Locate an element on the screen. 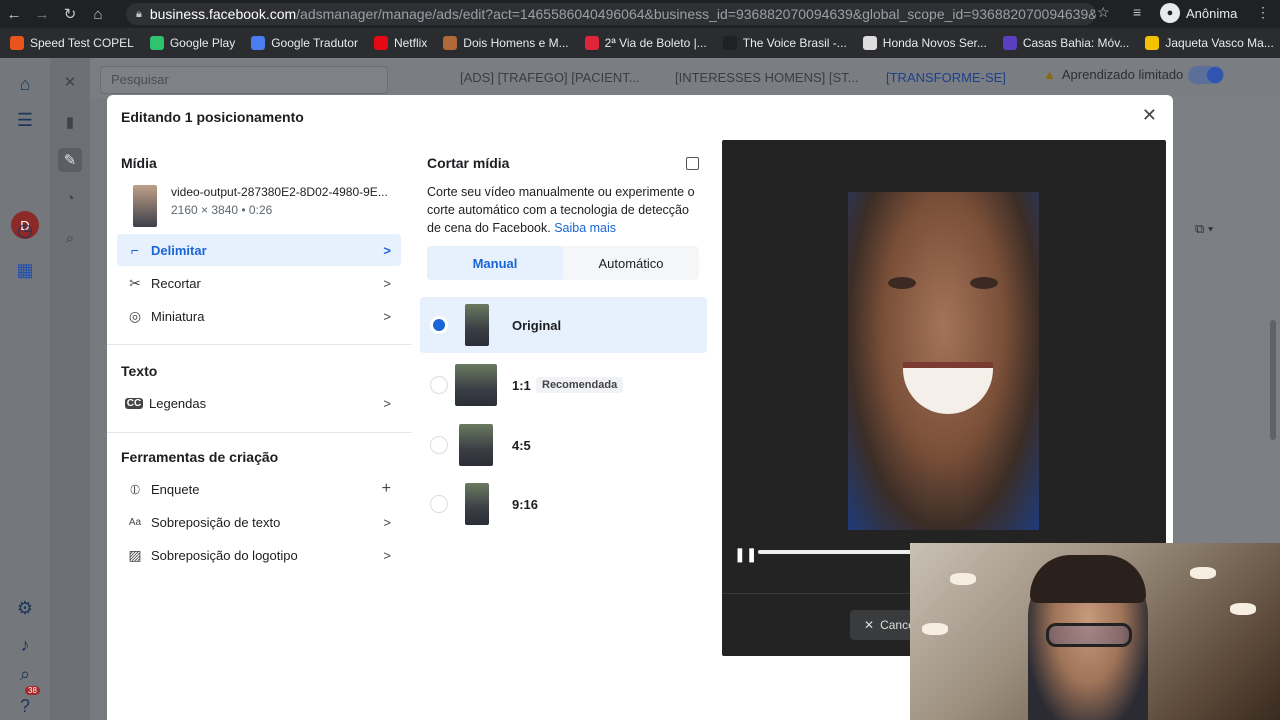 This screenshot has height=720, width=1280. bookmark-item: Google Play is located at coordinates (192, 43).